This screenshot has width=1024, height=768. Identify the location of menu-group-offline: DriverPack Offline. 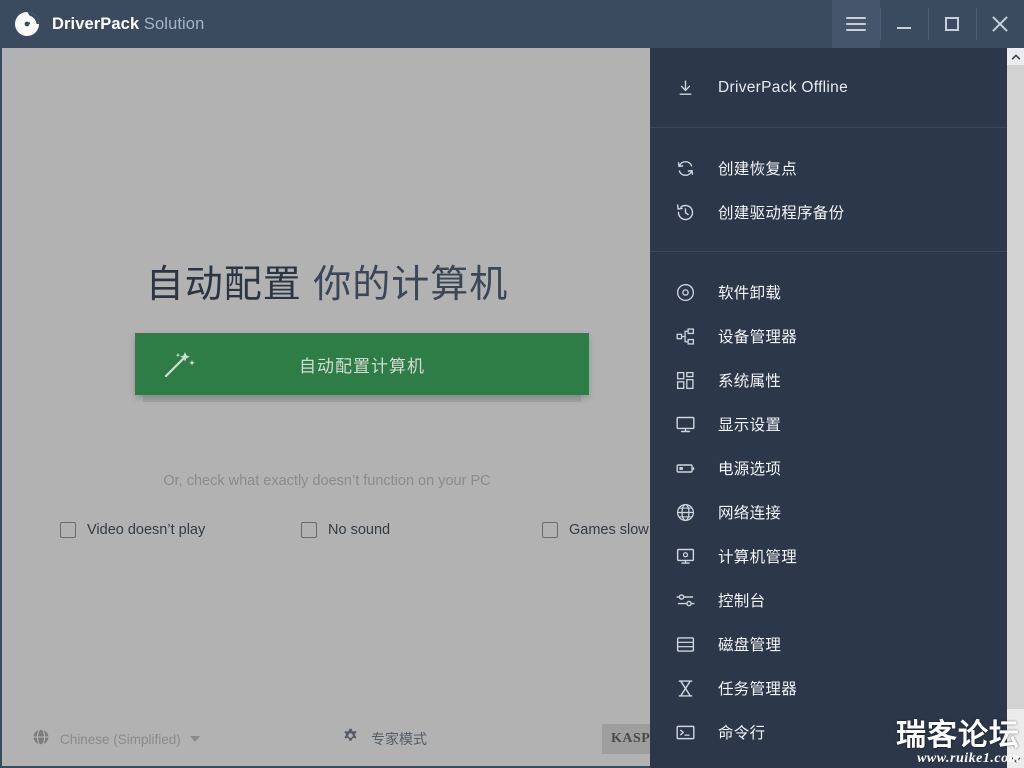
(828, 87).